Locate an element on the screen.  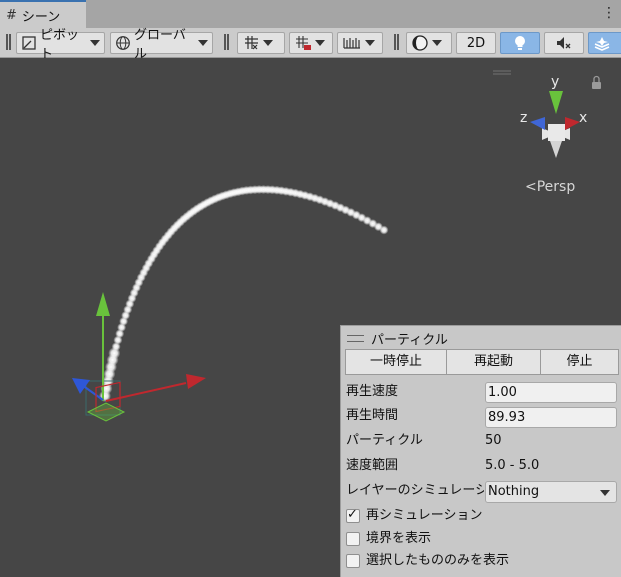
stop-button: 停止 is located at coordinates (579, 362).